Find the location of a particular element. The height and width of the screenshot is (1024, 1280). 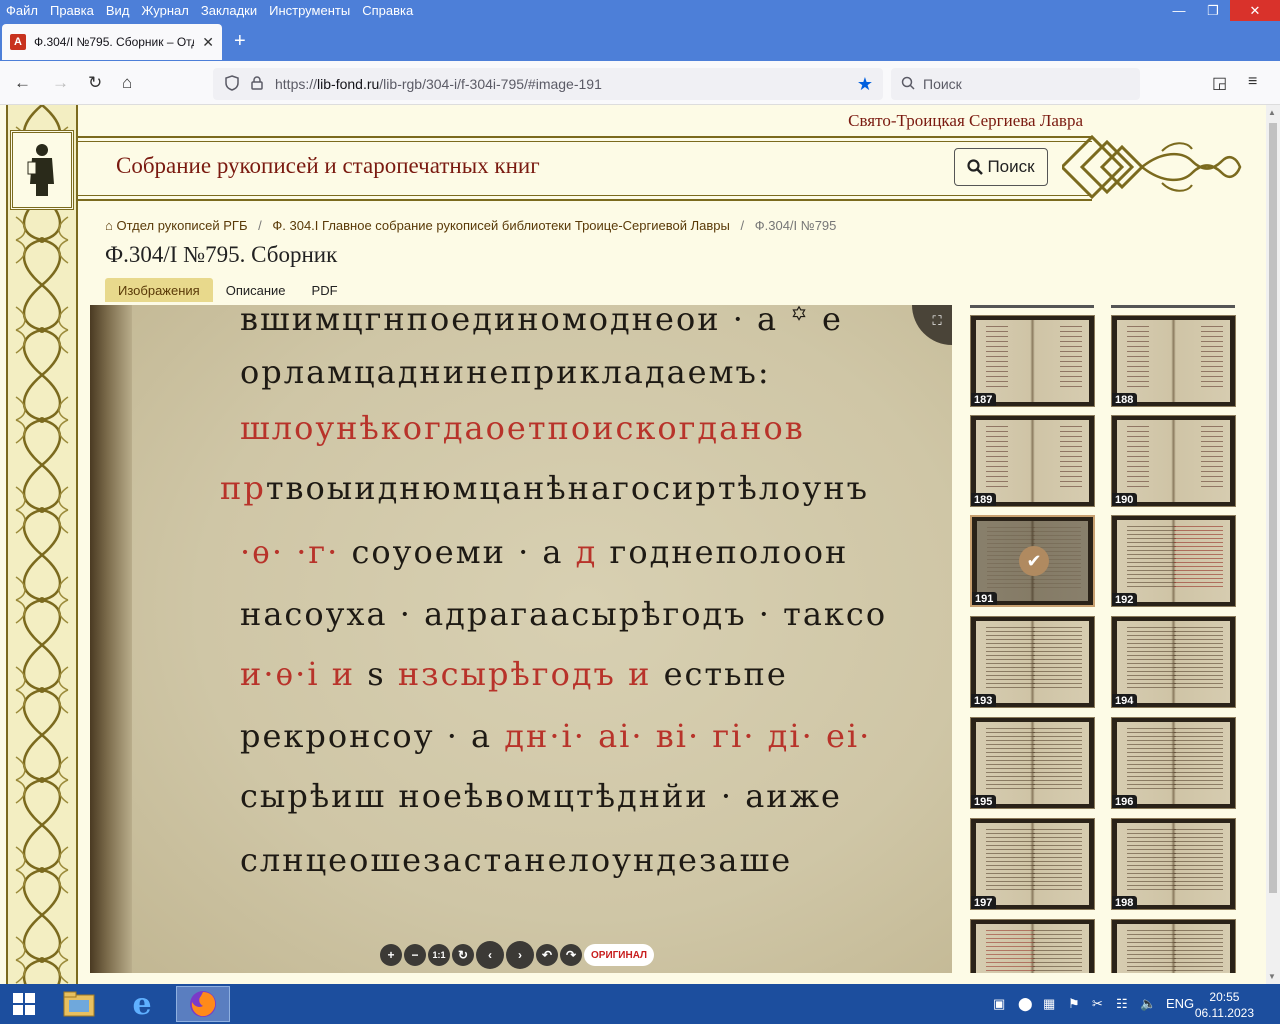

breadcrumb-item: Отдел рукописей РГБ is located at coordinates (181, 225).